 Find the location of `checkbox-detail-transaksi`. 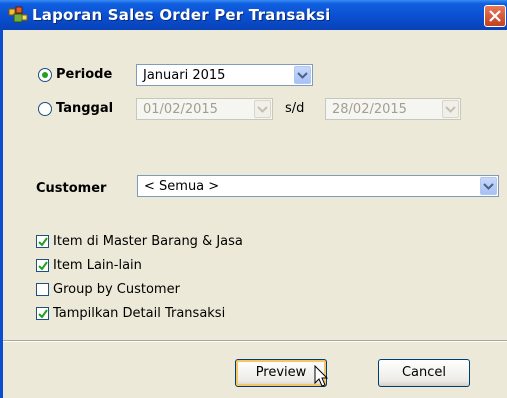

checkbox-detail-transaksi is located at coordinates (42, 313).